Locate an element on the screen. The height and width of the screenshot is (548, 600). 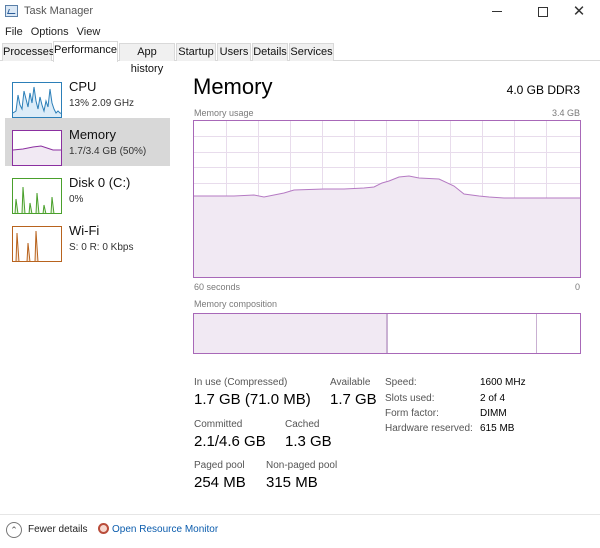
sidebar-label-memory: Memory is located at coordinates (92, 134).